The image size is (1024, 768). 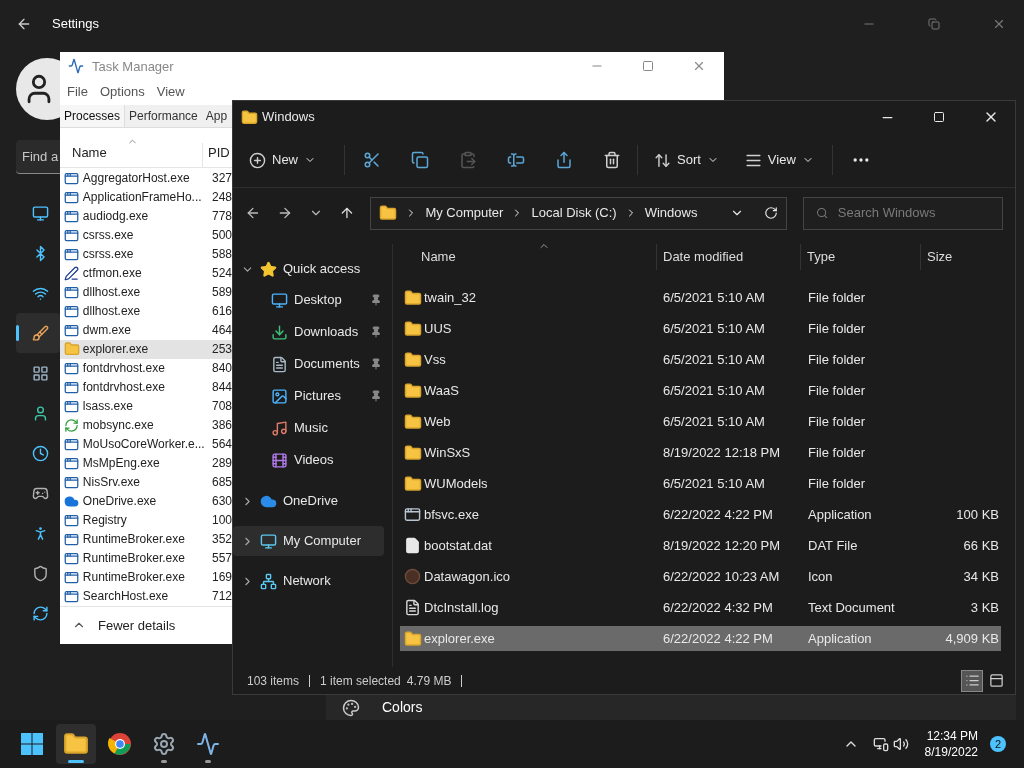 I want to click on nav-item: Documents, so click(x=312, y=364).